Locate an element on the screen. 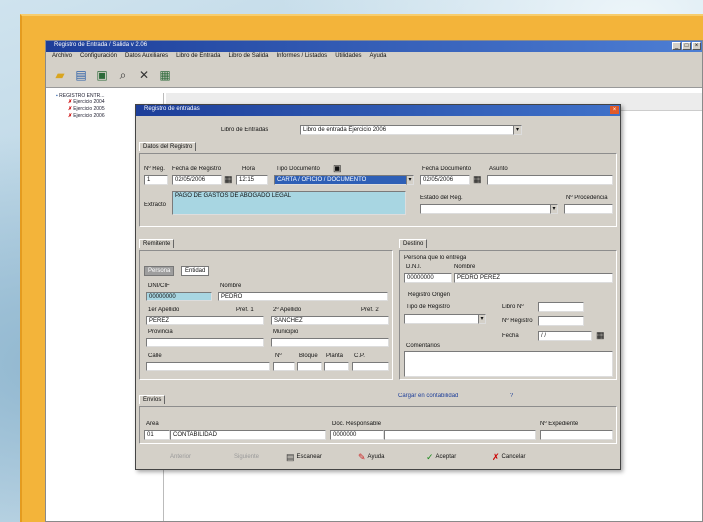  nprocedencia-field is located at coordinates (588, 209).